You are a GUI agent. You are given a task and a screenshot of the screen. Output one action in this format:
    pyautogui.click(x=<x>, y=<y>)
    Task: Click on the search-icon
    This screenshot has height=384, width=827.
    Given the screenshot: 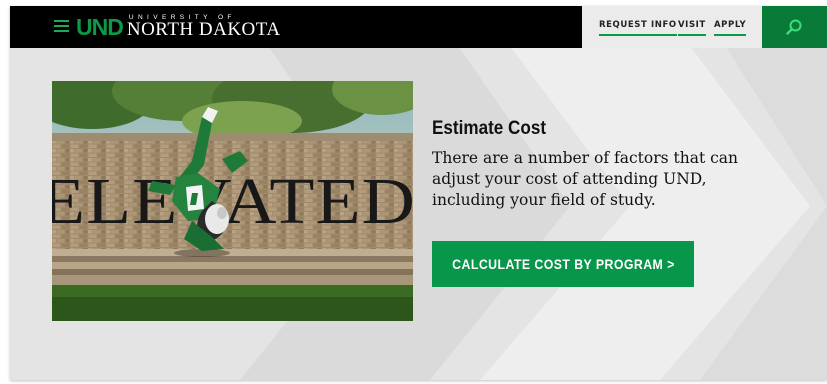 What is the action you would take?
    pyautogui.click(x=794, y=27)
    